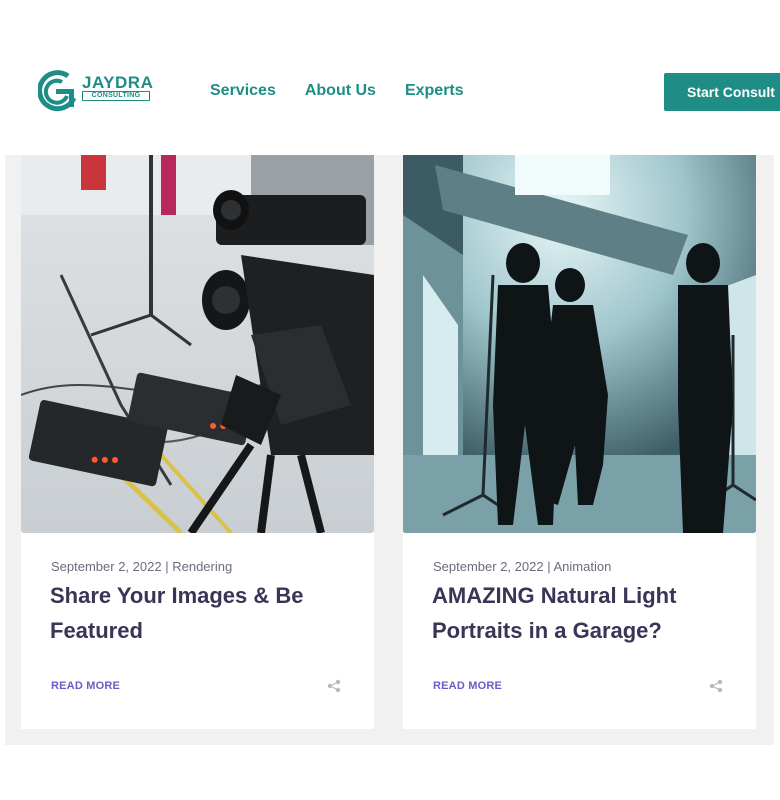  What do you see at coordinates (116, 96) in the screenshot?
I see `logo-subtitle: CONSULTING` at bounding box center [116, 96].